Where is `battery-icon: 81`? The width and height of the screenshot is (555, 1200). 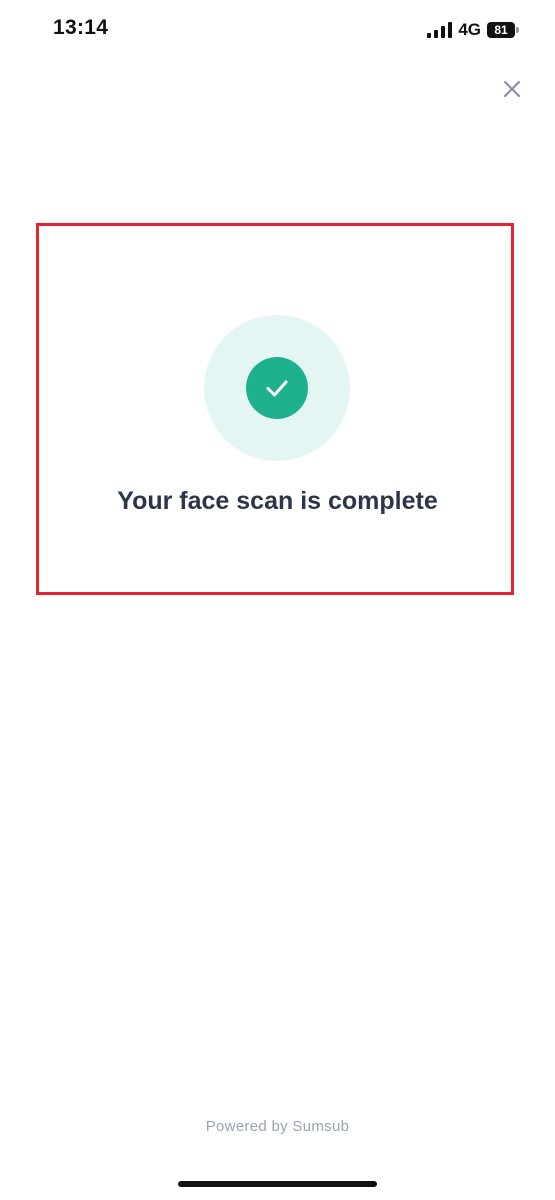 battery-icon: 81 is located at coordinates (503, 30).